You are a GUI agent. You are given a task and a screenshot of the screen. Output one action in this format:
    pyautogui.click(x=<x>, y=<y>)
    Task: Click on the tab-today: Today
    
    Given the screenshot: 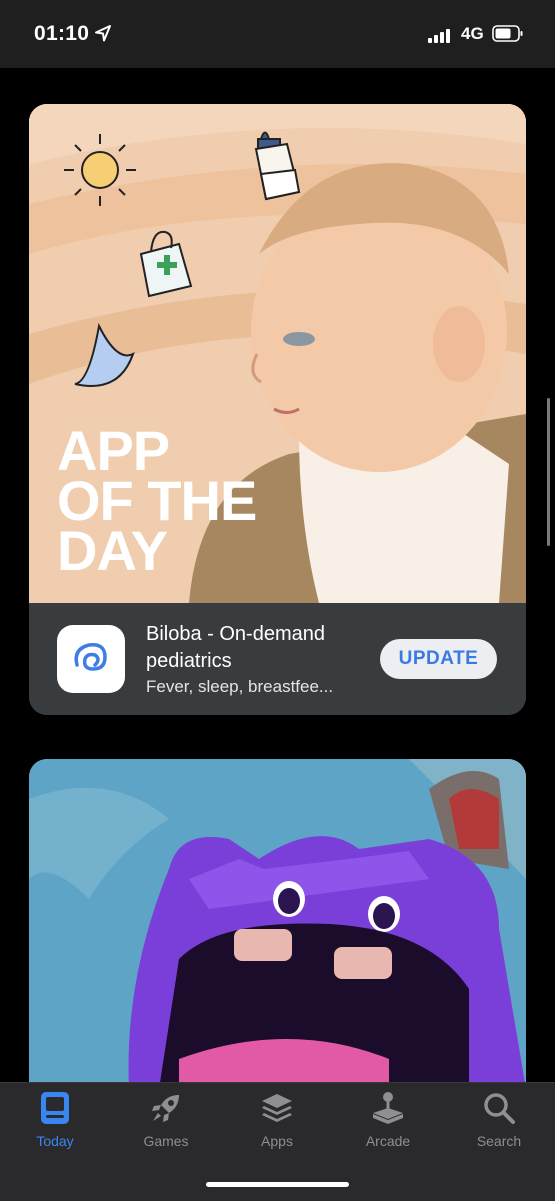 What is the action you would take?
    pyautogui.click(x=55, y=1125)
    